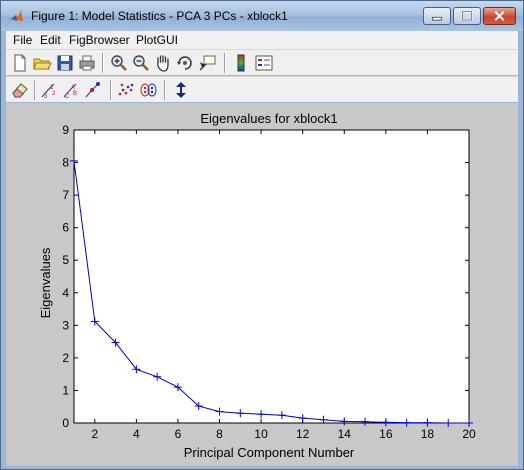  I want to click on matlab-logo-icon, so click(17, 15).